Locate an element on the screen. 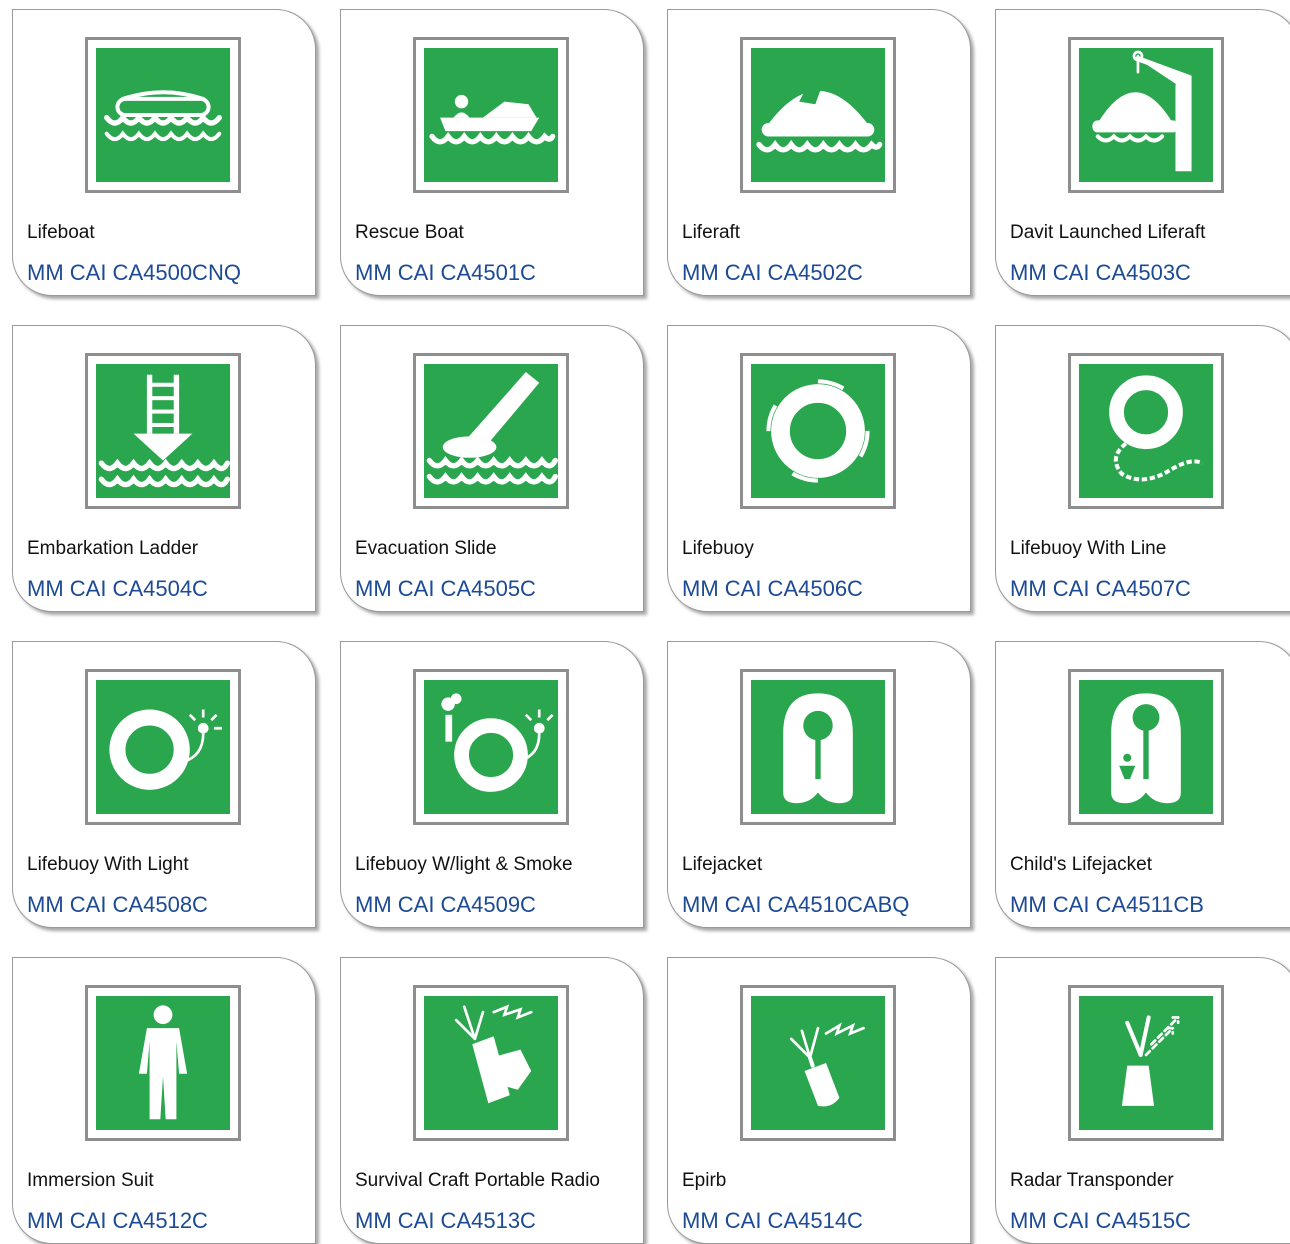 The image size is (1290, 1244). product-code-link: MM CAI CA4500CNQ is located at coordinates (134, 273).